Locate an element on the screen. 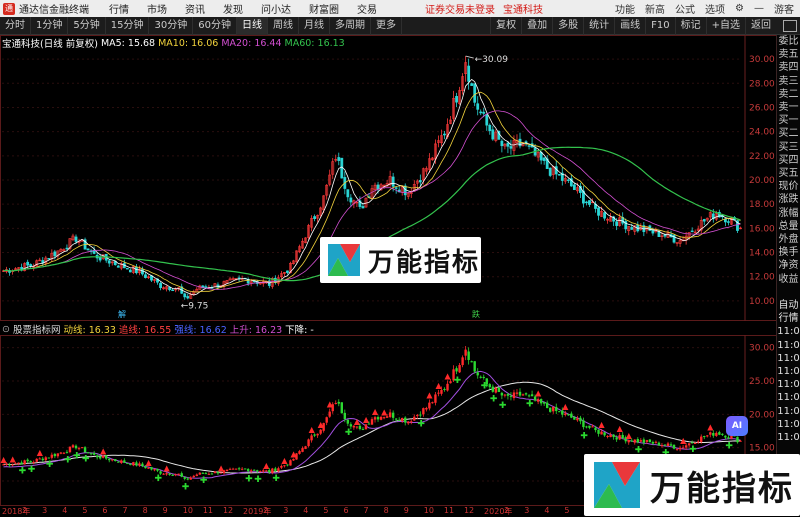  btn-back: 返回 is located at coordinates (760, 25).